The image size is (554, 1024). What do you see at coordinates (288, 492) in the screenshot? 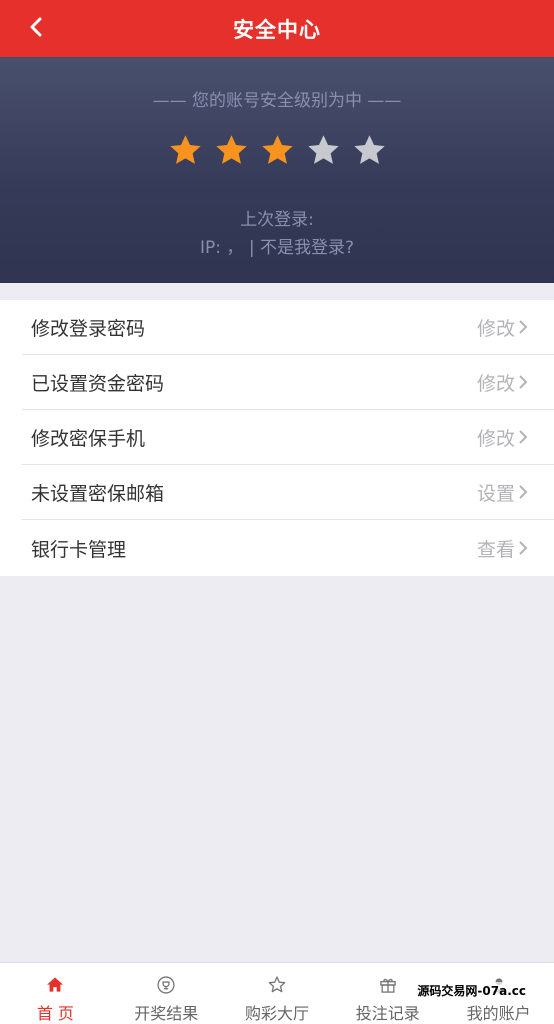
I see `menu-item-security-email: 未设置密保邮箱 设置` at bounding box center [288, 492].